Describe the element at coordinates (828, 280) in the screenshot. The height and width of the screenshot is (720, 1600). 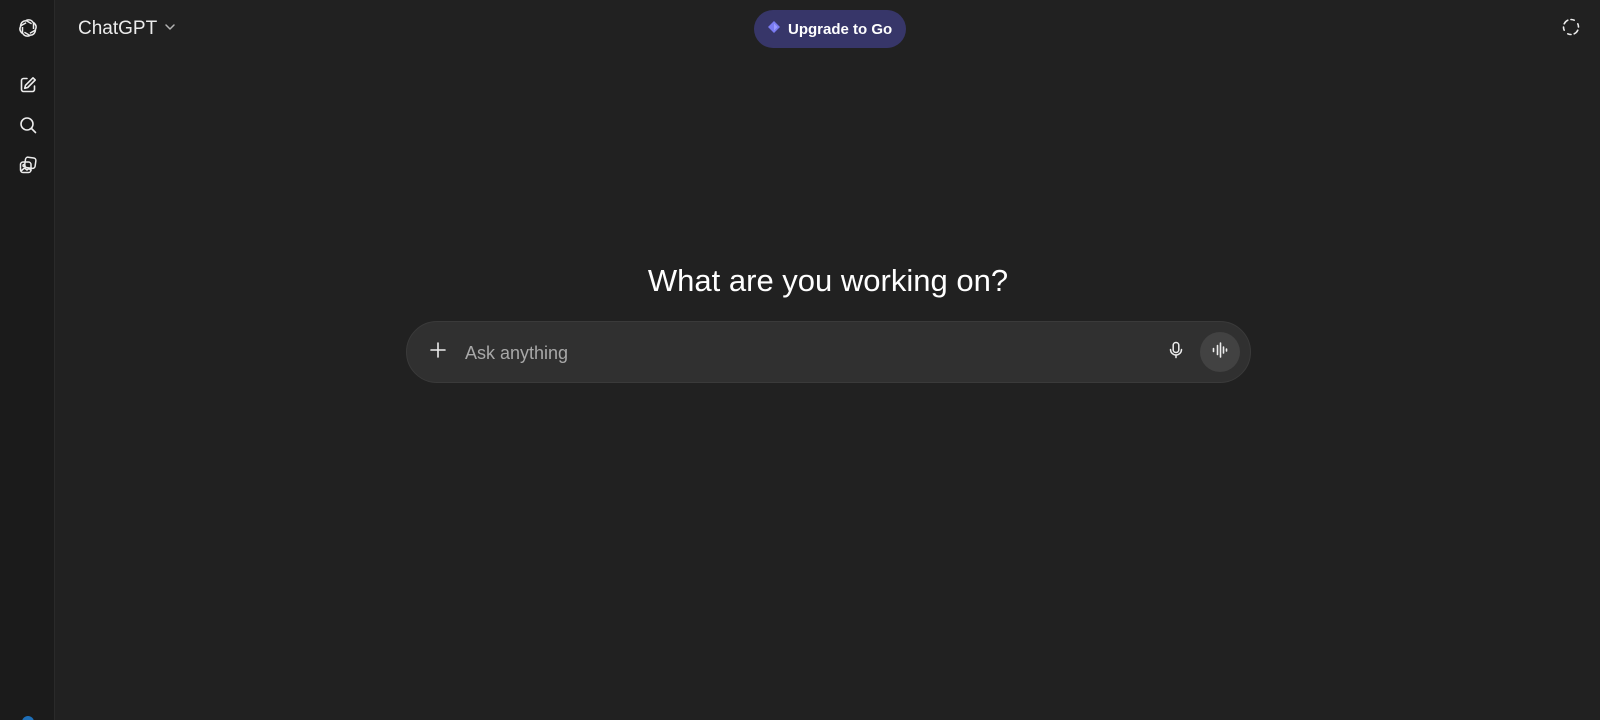
I see `page-title: What are you working on?` at that location.